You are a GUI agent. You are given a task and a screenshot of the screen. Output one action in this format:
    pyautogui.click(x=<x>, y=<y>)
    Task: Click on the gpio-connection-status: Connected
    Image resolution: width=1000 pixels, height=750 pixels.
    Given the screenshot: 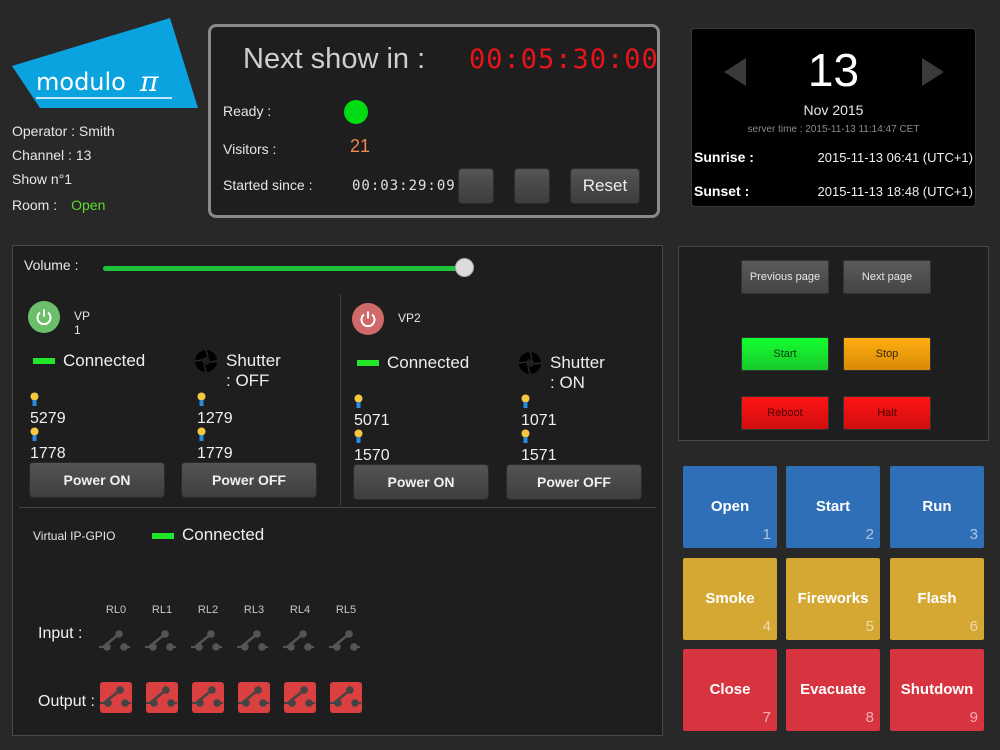 What is the action you would take?
    pyautogui.click(x=223, y=534)
    